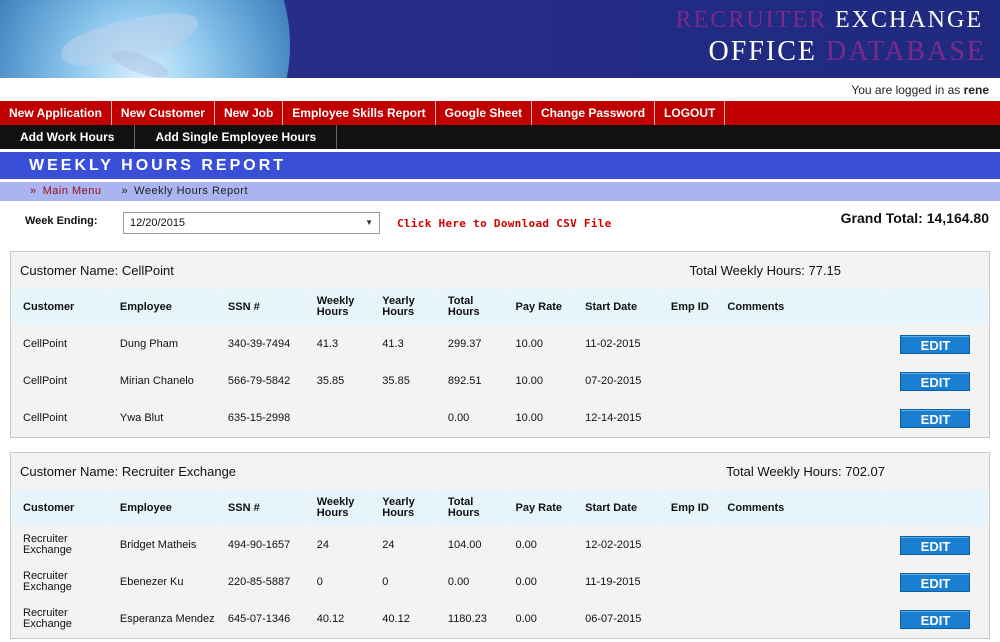 The height and width of the screenshot is (642, 1000). I want to click on breadcrumb: » Main Menu» Weekly Hours Report, so click(500, 191).